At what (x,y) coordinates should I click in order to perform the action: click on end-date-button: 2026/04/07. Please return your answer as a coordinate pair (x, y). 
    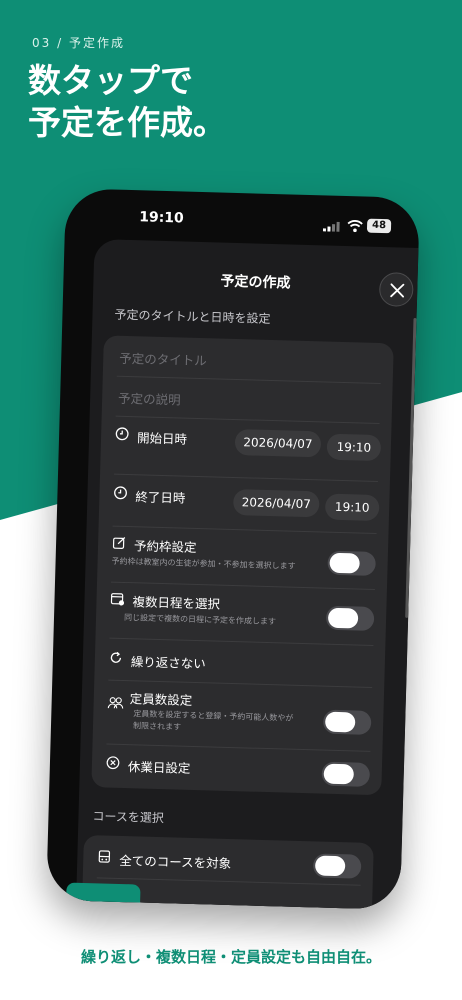
    Looking at the image, I should click on (276, 503).